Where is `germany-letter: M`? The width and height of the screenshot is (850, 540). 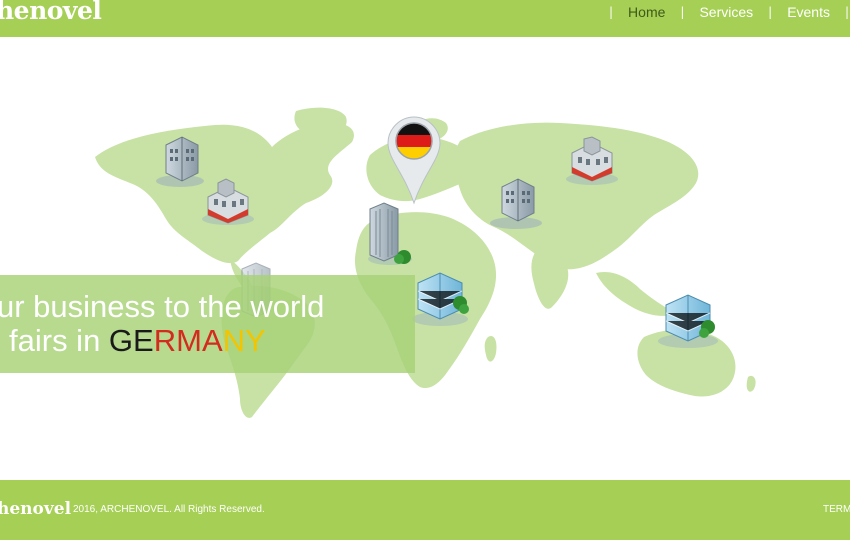 germany-letter: M is located at coordinates (189, 340).